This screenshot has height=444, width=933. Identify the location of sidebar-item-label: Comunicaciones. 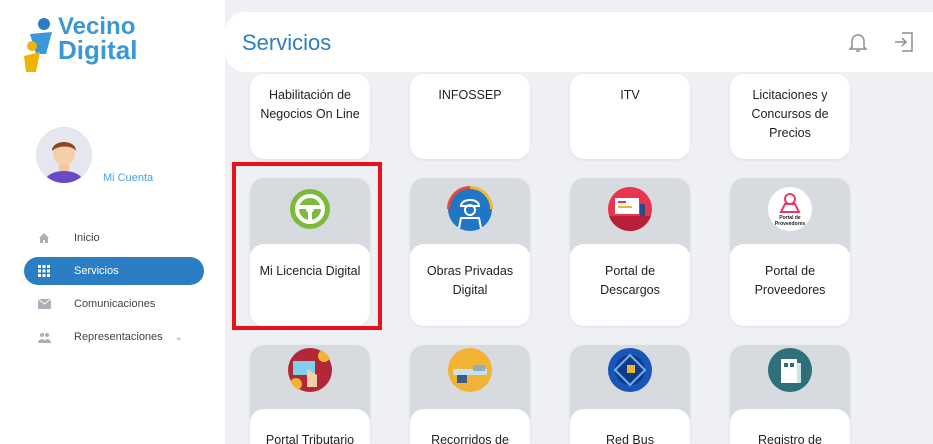
(115, 304).